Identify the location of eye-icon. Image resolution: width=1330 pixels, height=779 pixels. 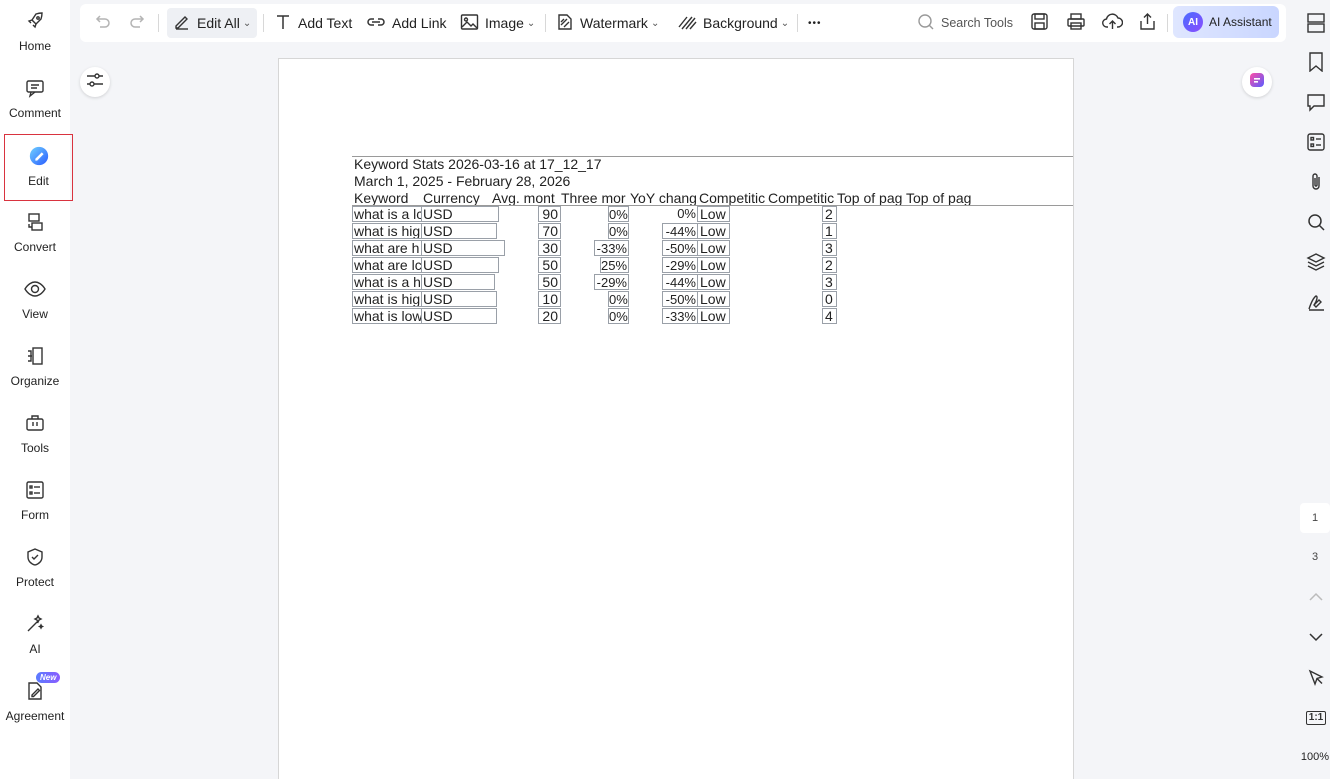
(35, 289).